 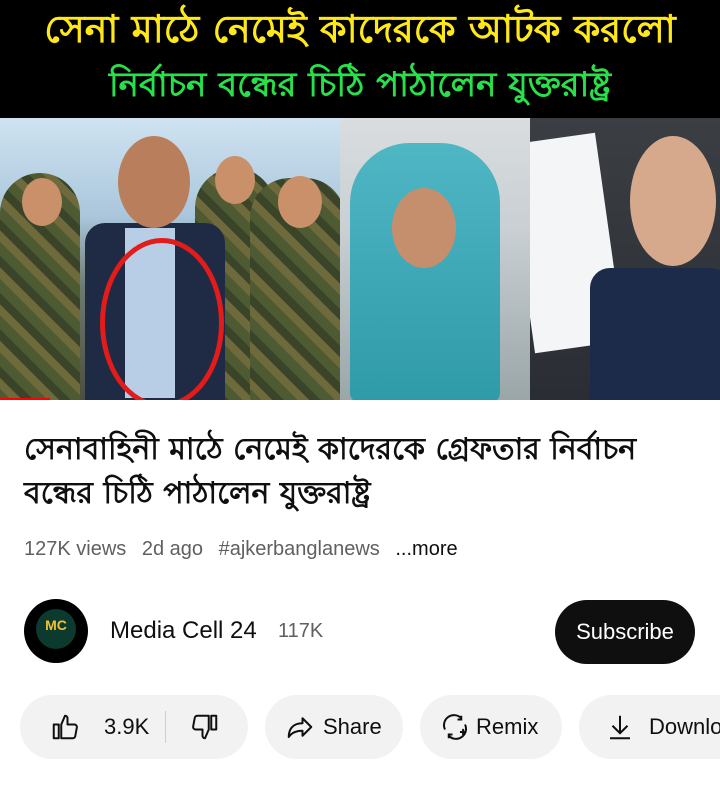 I want to click on upload-age: 2d ago, so click(x=172, y=549).